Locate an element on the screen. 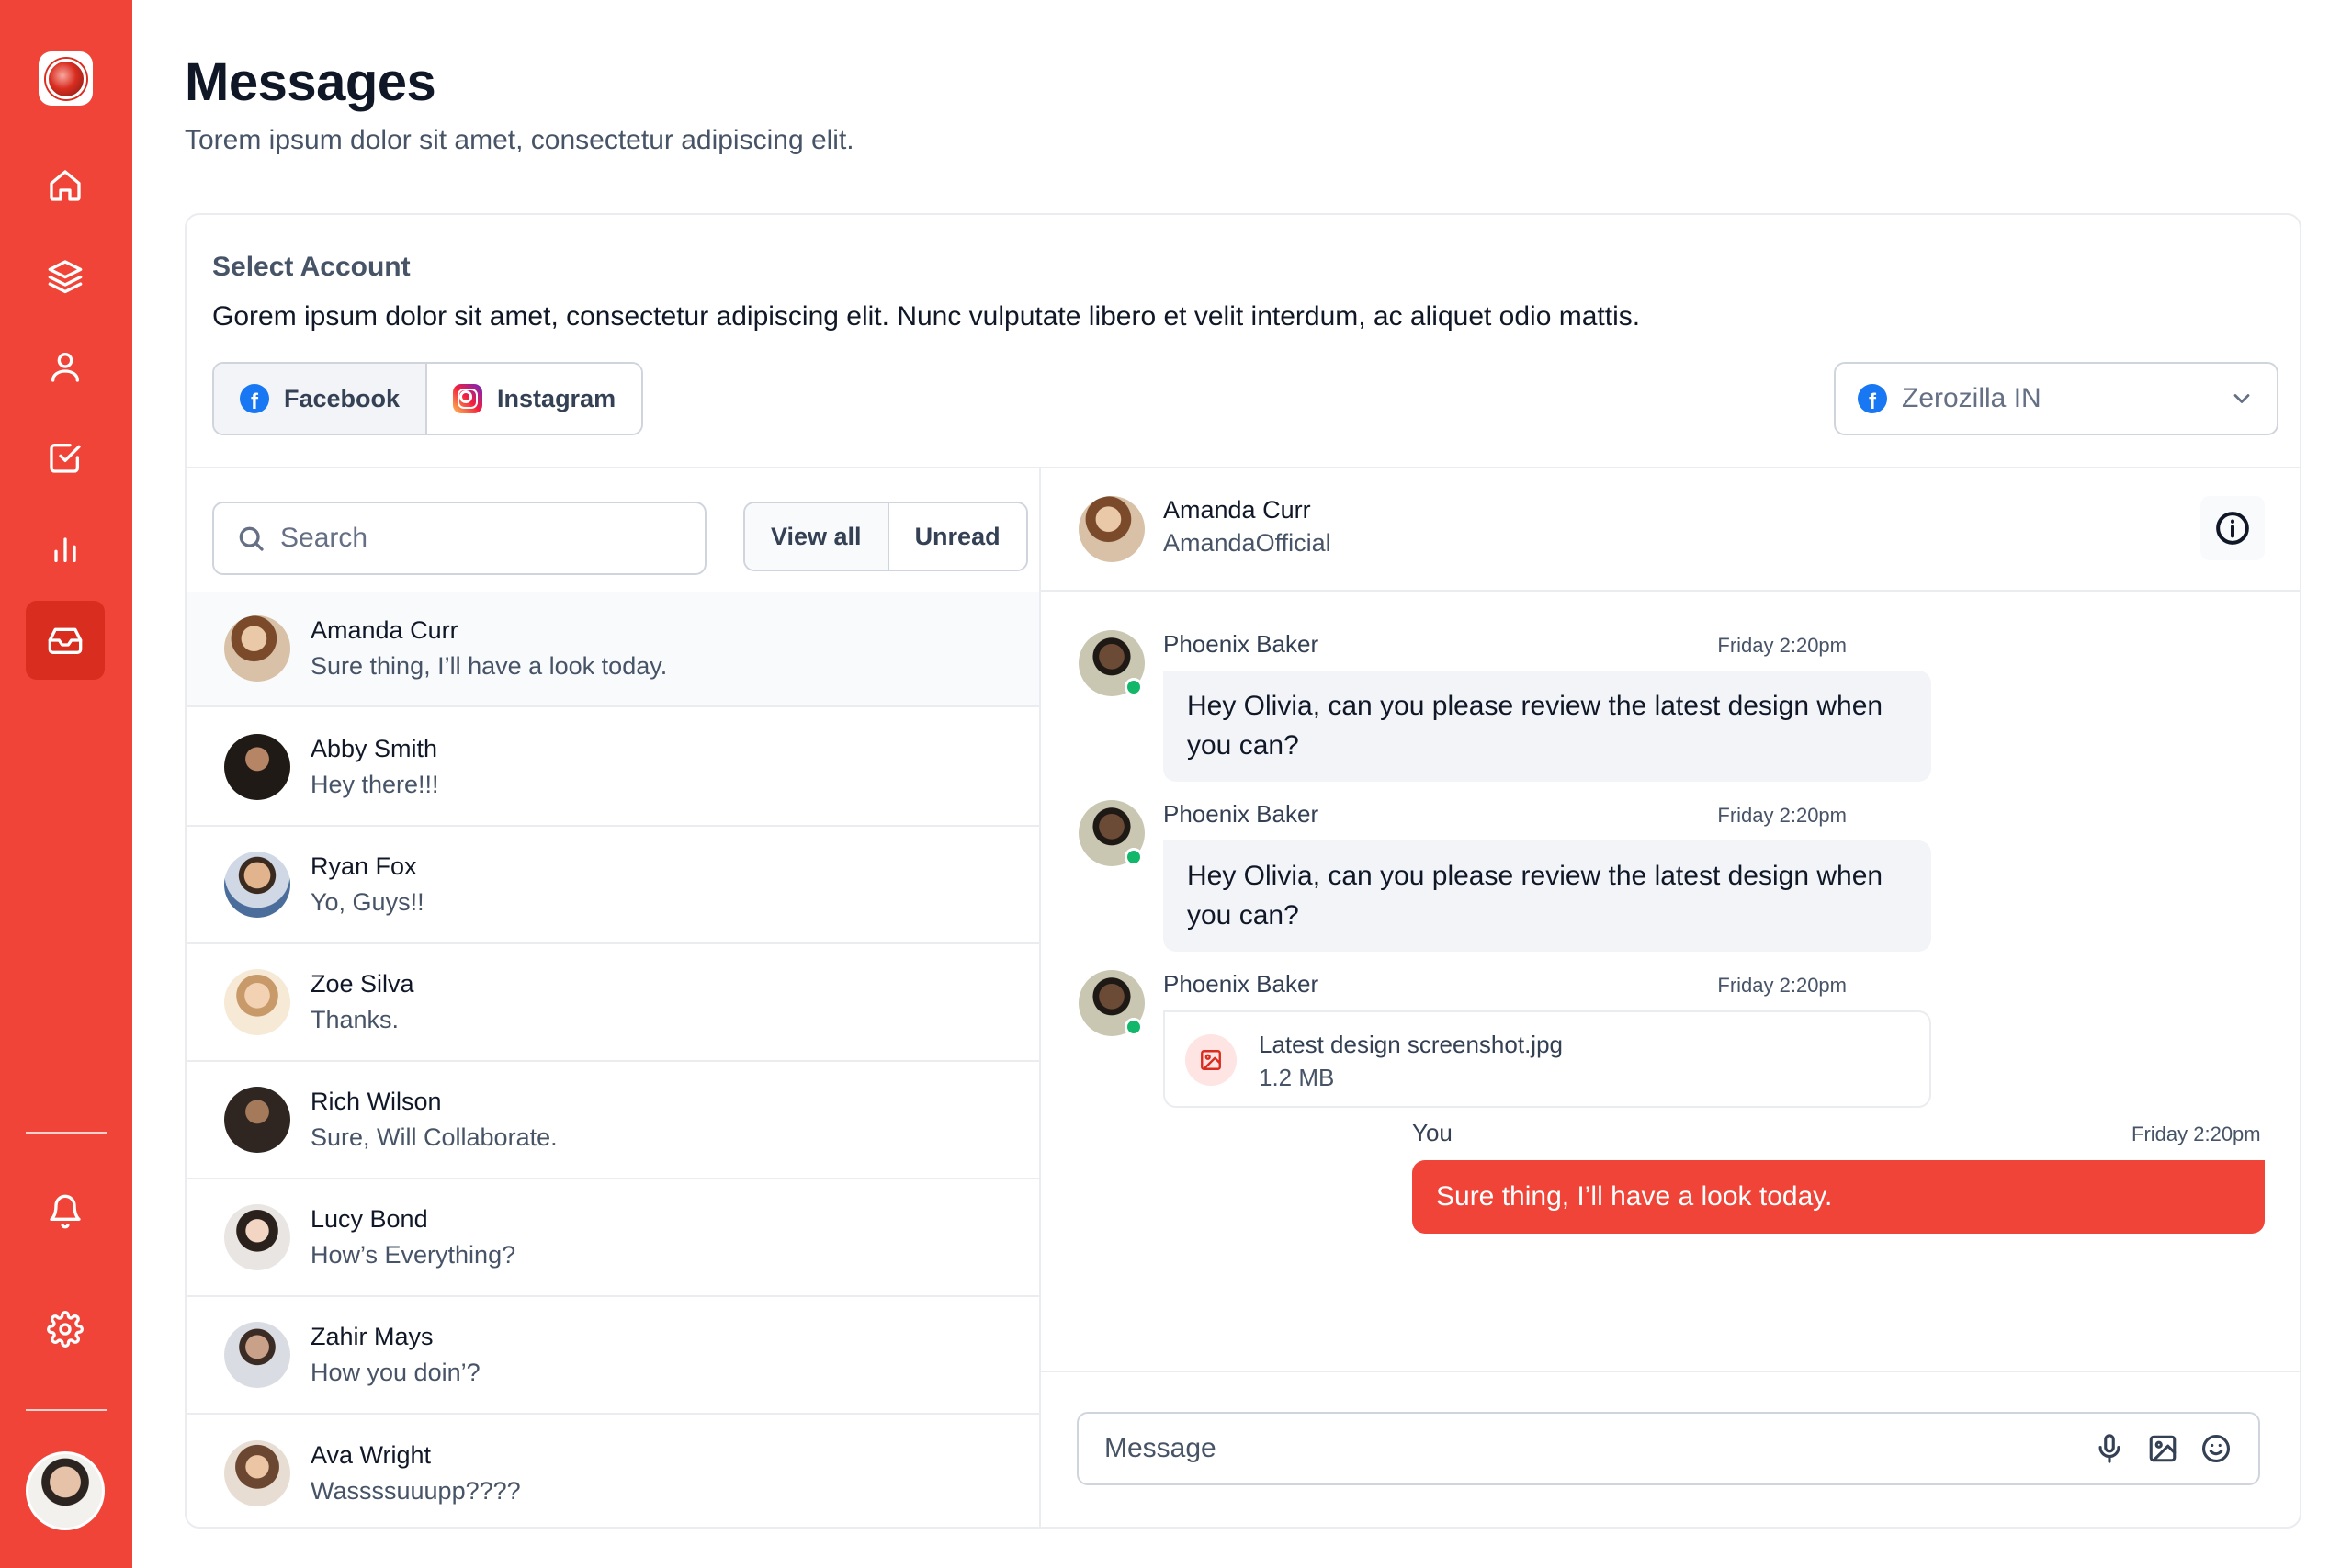 The height and width of the screenshot is (1568, 2352). conversation-item: Ava Wright Wassssuuupp???? is located at coordinates (613, 1471).